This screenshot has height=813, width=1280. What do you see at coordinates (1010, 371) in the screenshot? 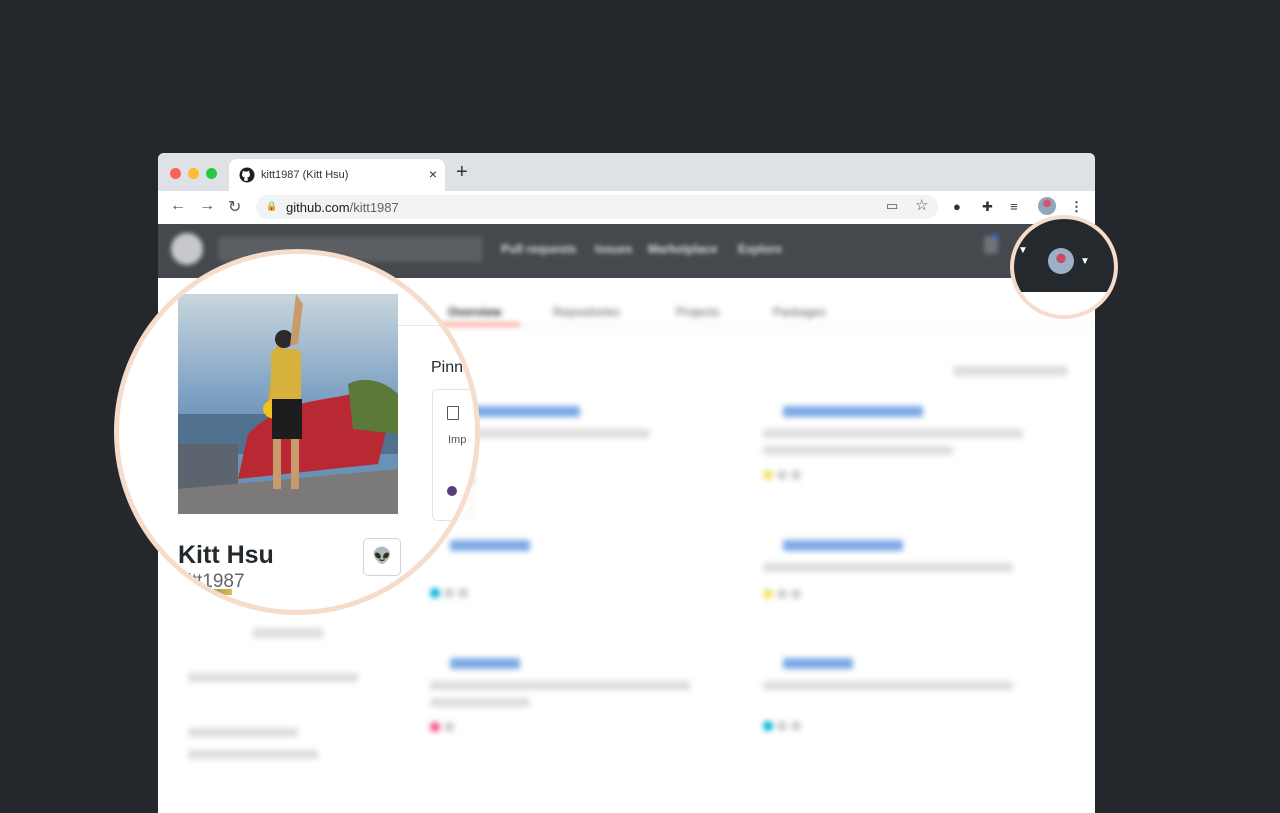
I see `customize-pins-link` at bounding box center [1010, 371].